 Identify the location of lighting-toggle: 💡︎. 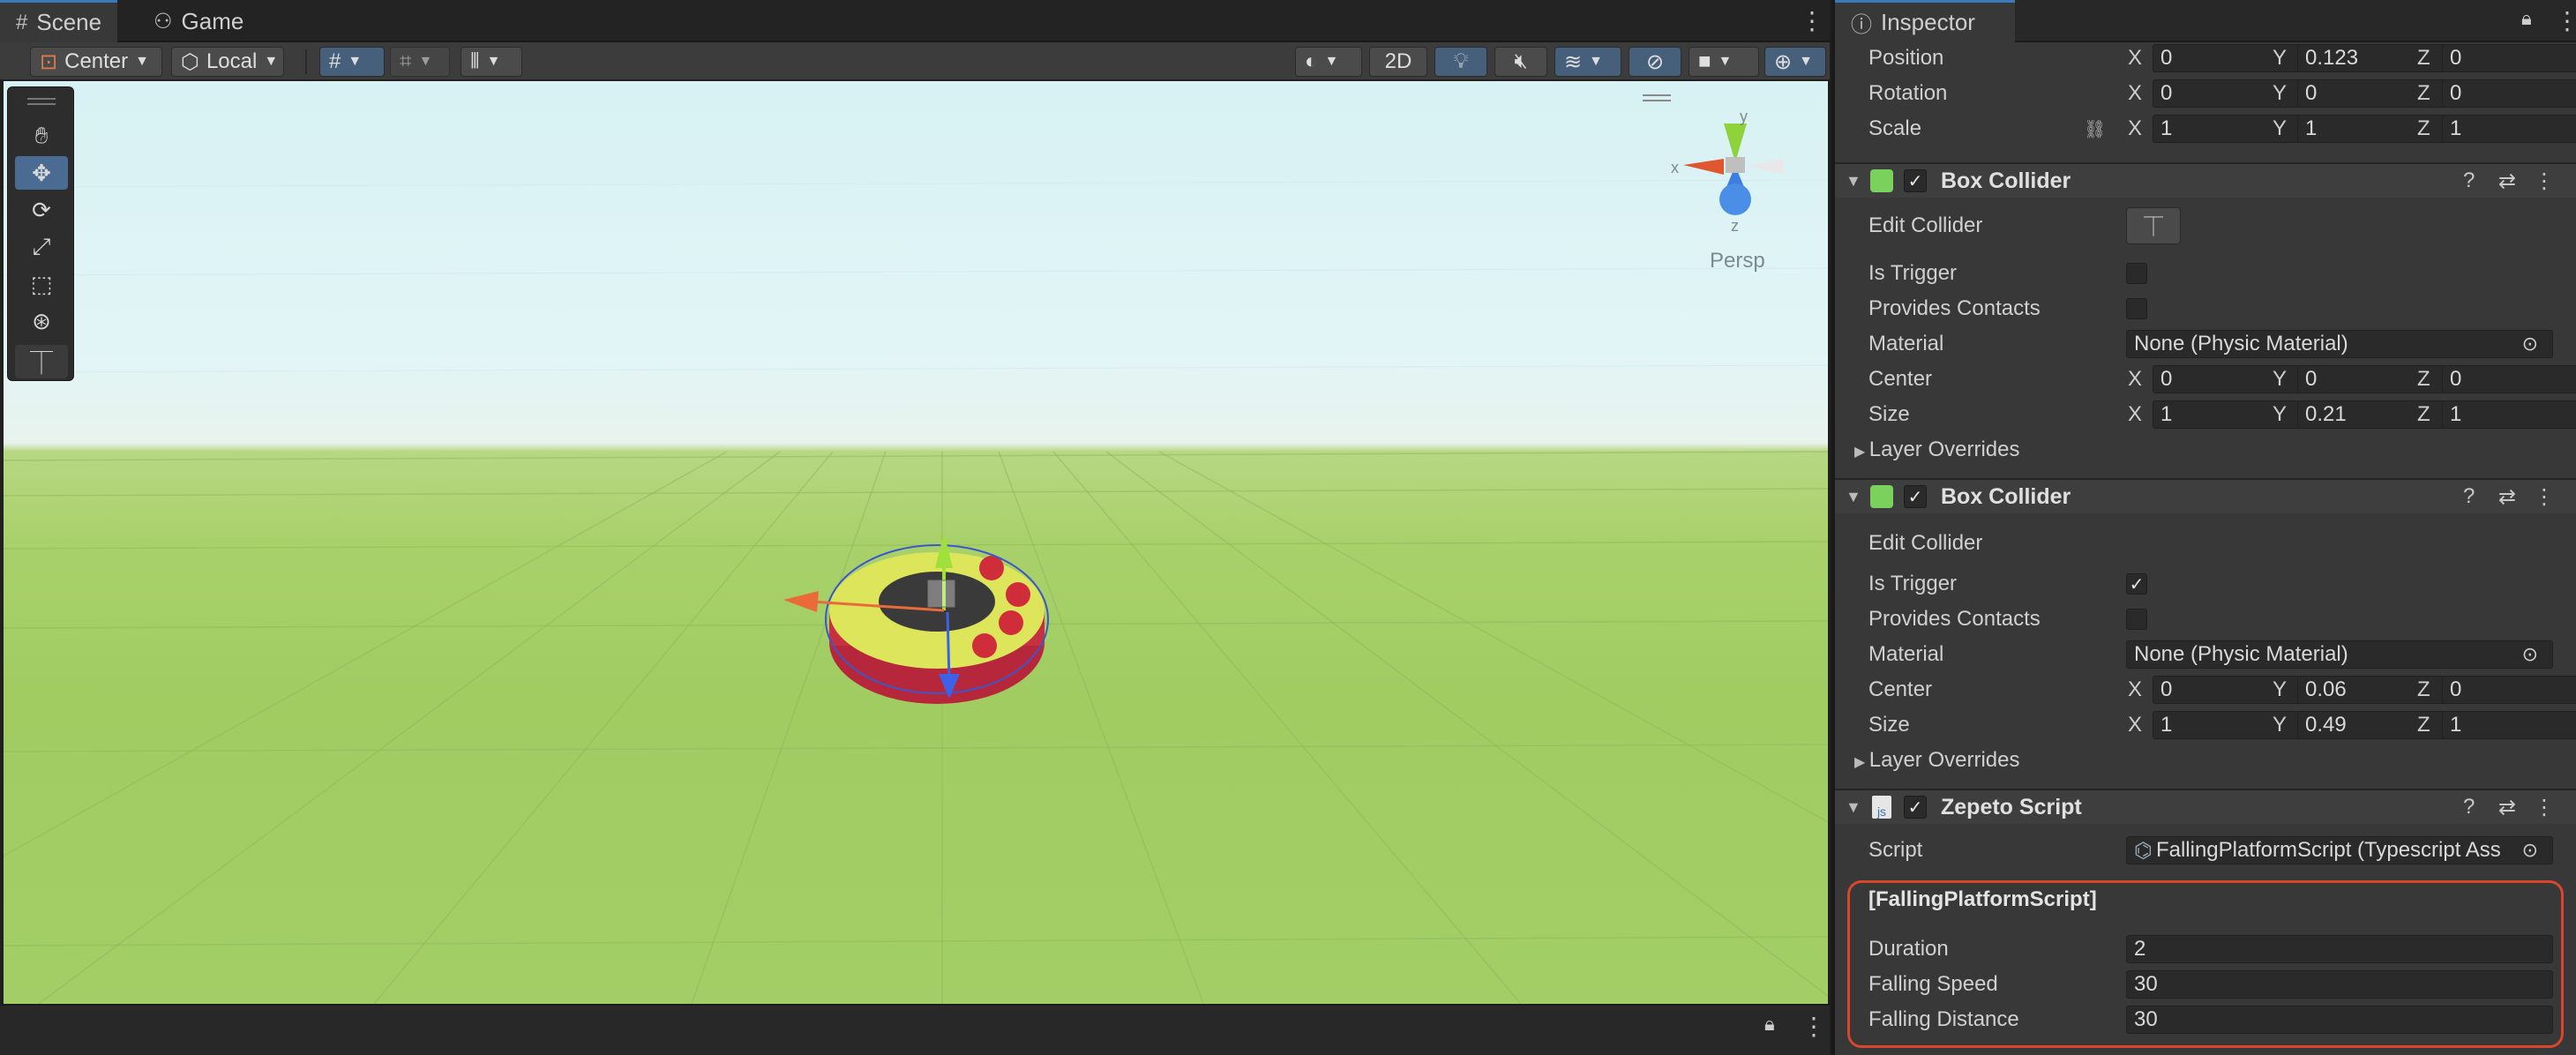
(1461, 62).